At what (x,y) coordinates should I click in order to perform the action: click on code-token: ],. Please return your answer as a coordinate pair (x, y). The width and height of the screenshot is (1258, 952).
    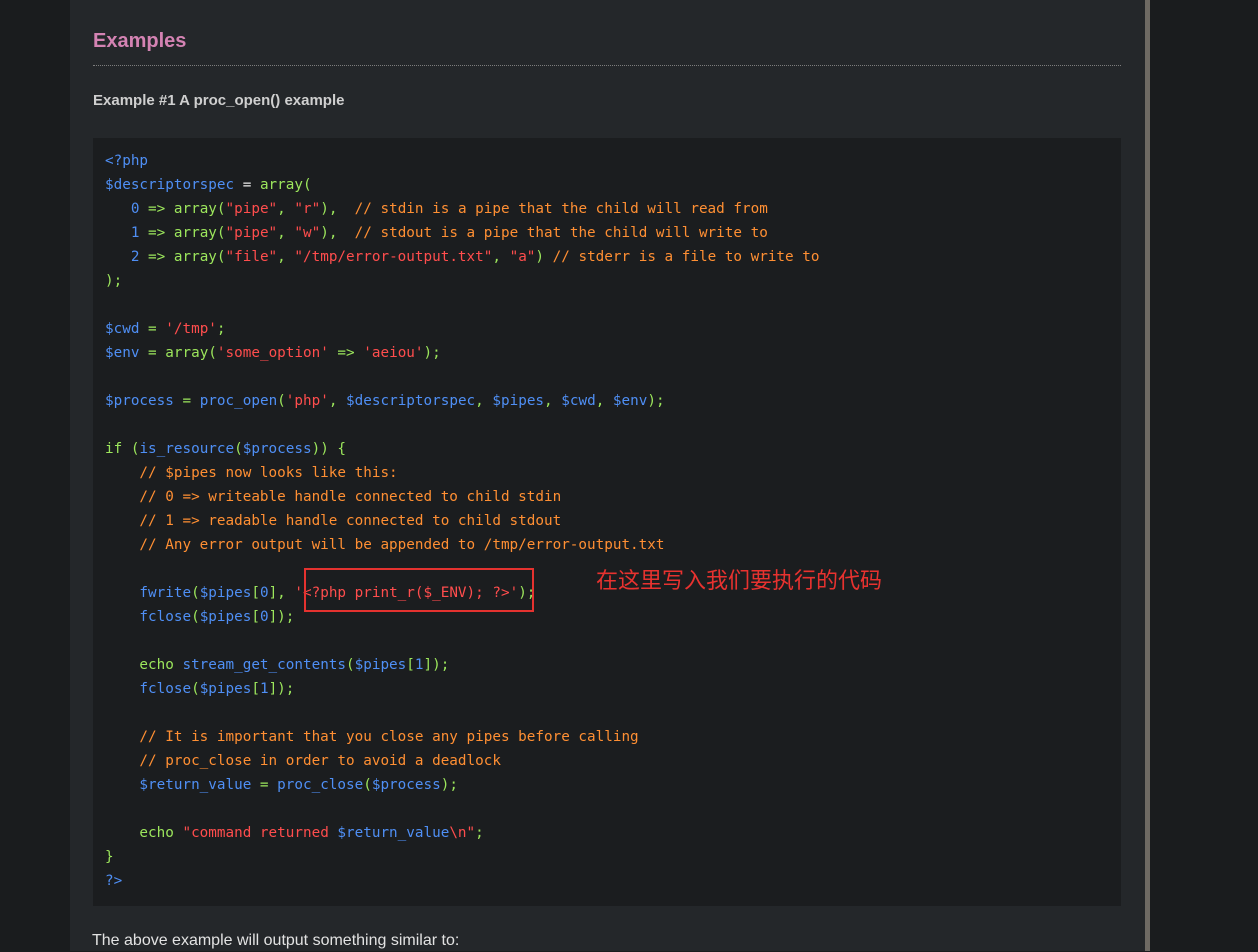
    Looking at the image, I should click on (281, 593).